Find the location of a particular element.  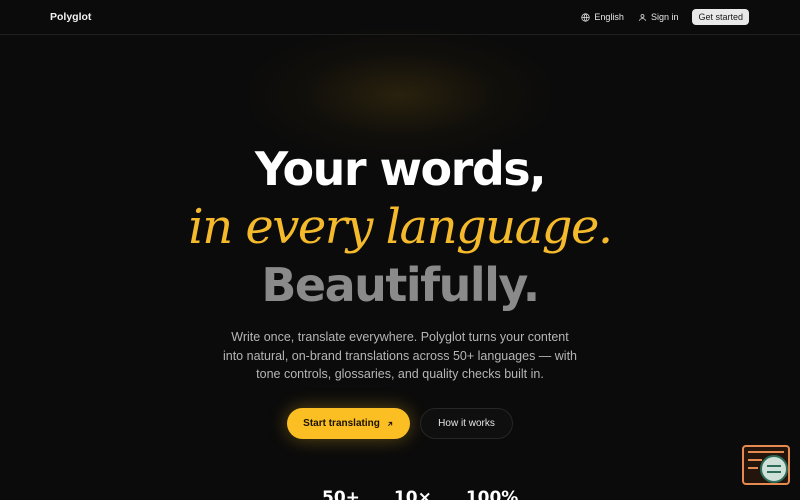

brand-logo: Polyglot is located at coordinates (70, 17).